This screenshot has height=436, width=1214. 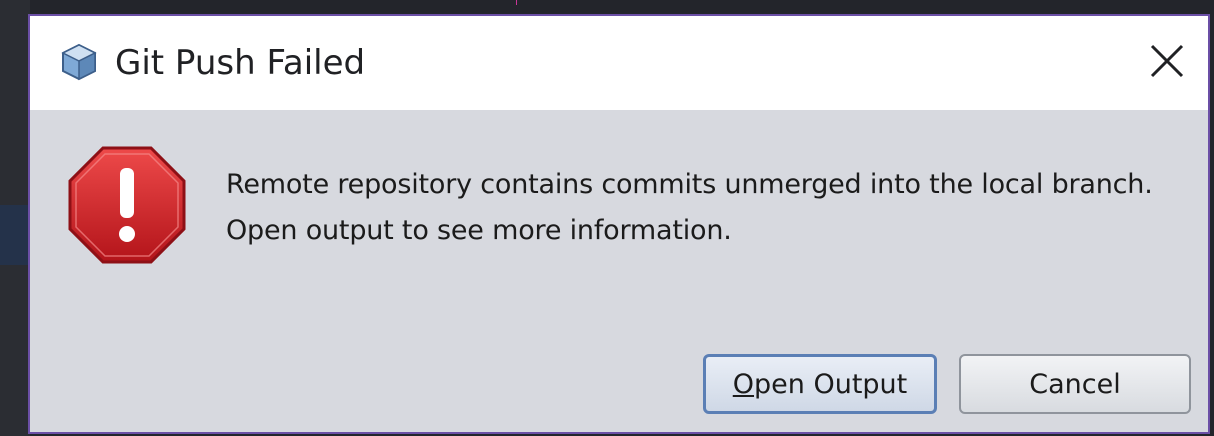 I want to click on cancel-button: Cancel, so click(x=1075, y=384).